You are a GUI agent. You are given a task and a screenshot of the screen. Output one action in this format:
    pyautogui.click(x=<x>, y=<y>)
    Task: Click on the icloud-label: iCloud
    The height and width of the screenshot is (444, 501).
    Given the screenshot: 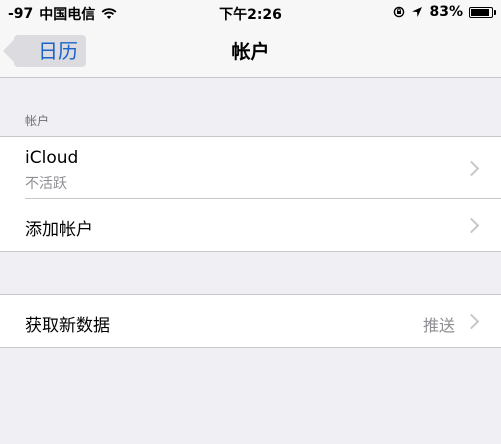 What is the action you would take?
    pyautogui.click(x=52, y=158)
    